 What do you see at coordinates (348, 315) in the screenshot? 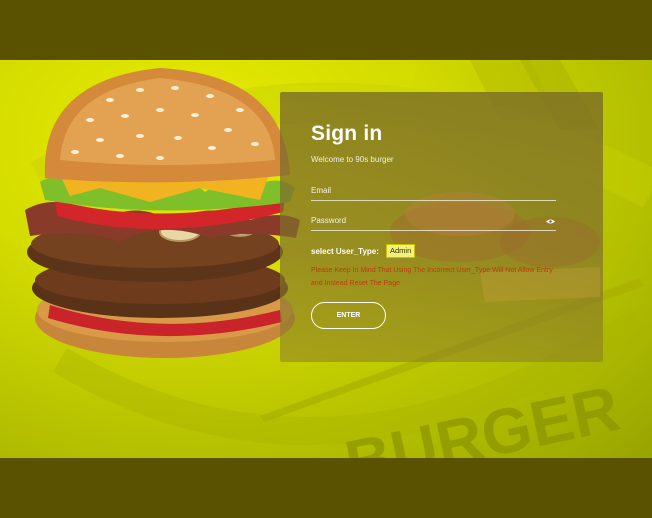
I see `enter-button: ENTER` at bounding box center [348, 315].